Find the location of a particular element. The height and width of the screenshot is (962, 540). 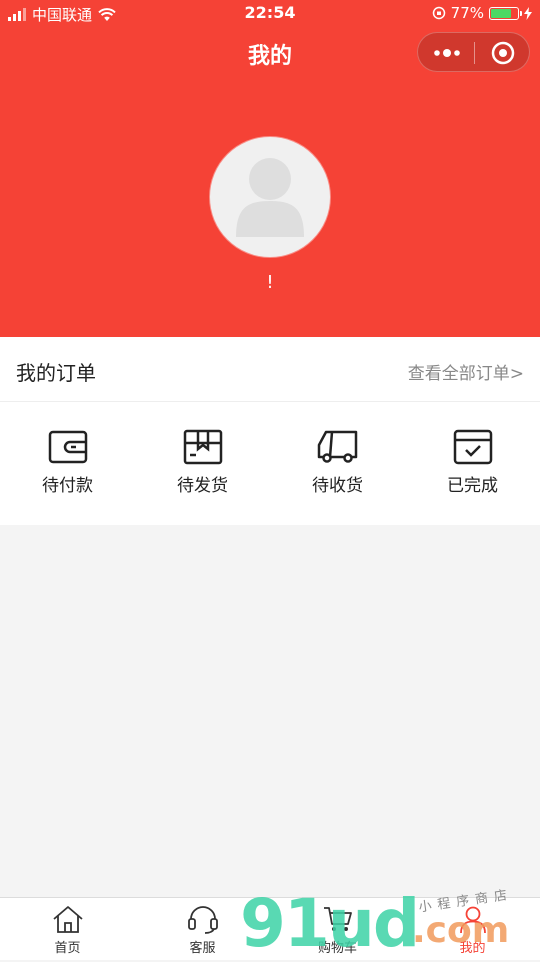

order-label: 待付款 is located at coordinates (67, 486).